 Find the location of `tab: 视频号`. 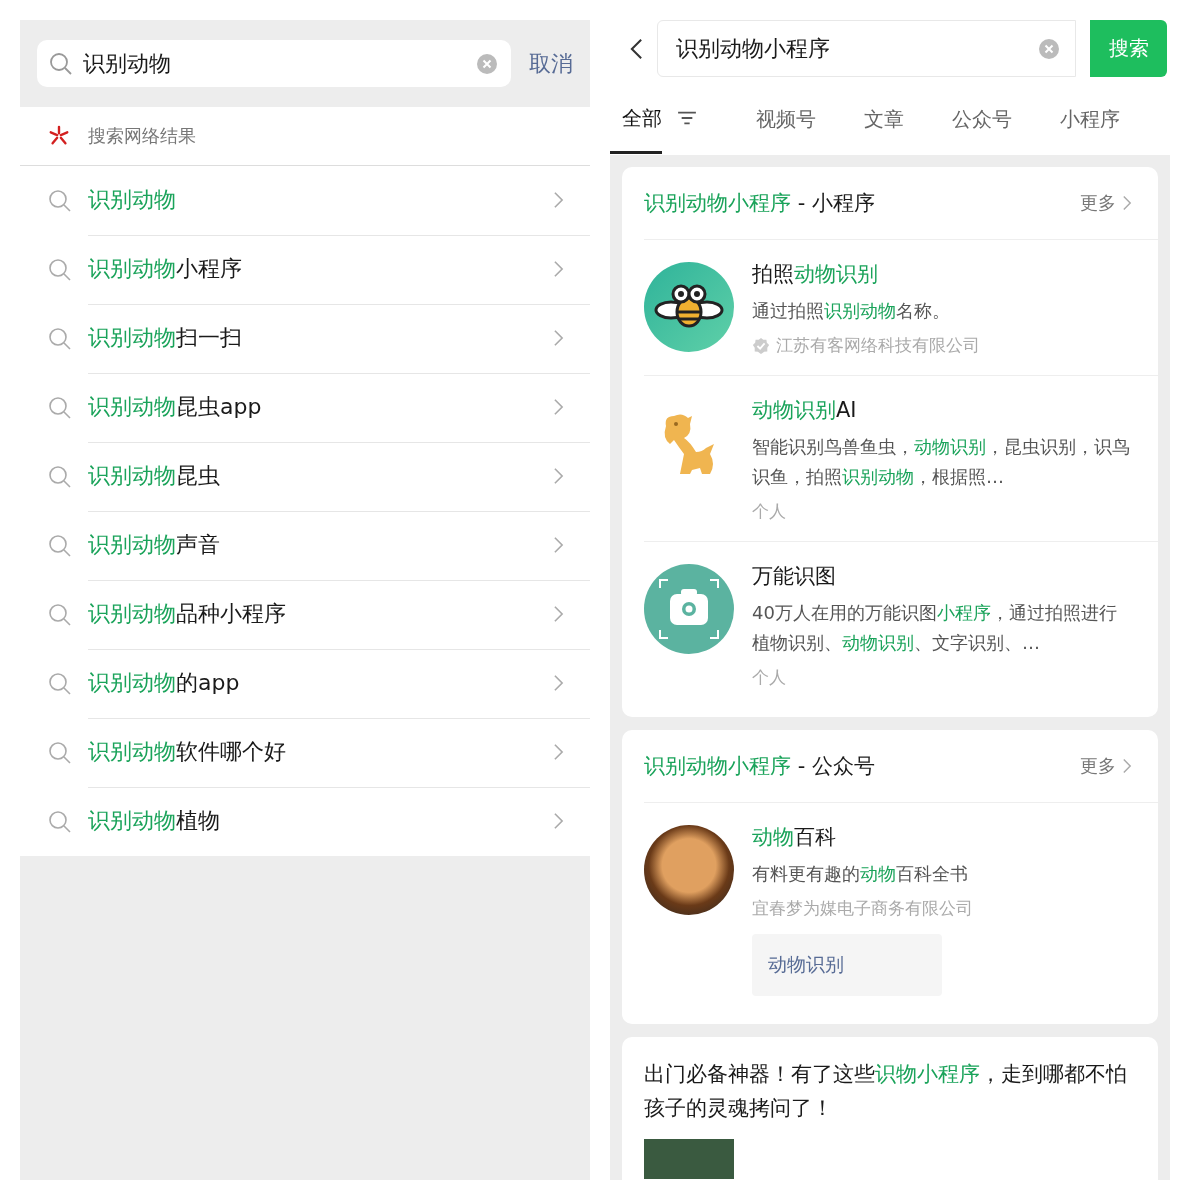

tab: 视频号 is located at coordinates (780, 125).